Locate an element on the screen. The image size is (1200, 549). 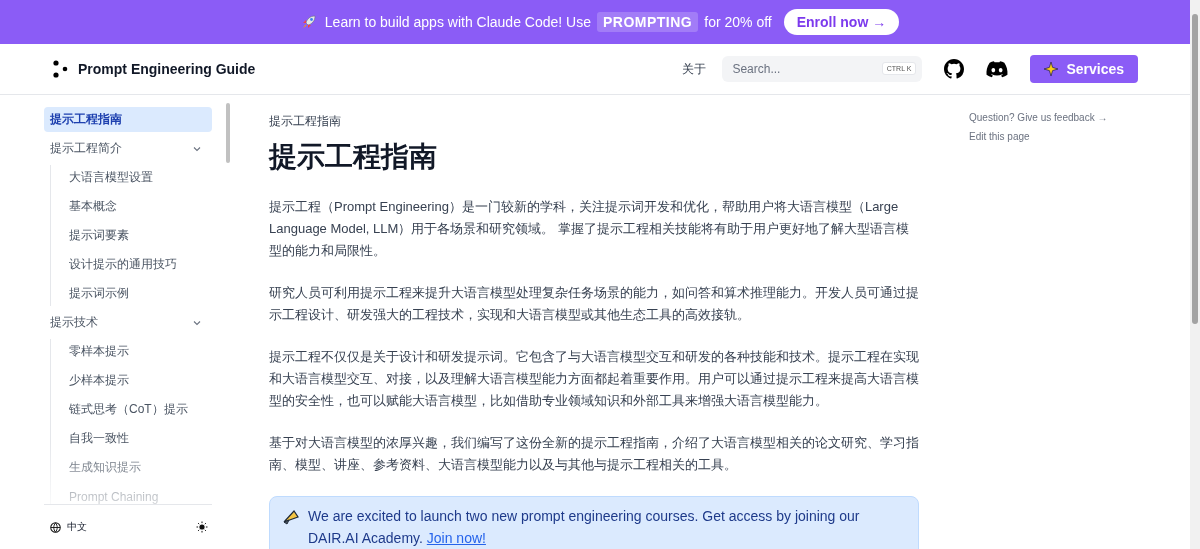
rocket-icon is located at coordinates (308, 22).